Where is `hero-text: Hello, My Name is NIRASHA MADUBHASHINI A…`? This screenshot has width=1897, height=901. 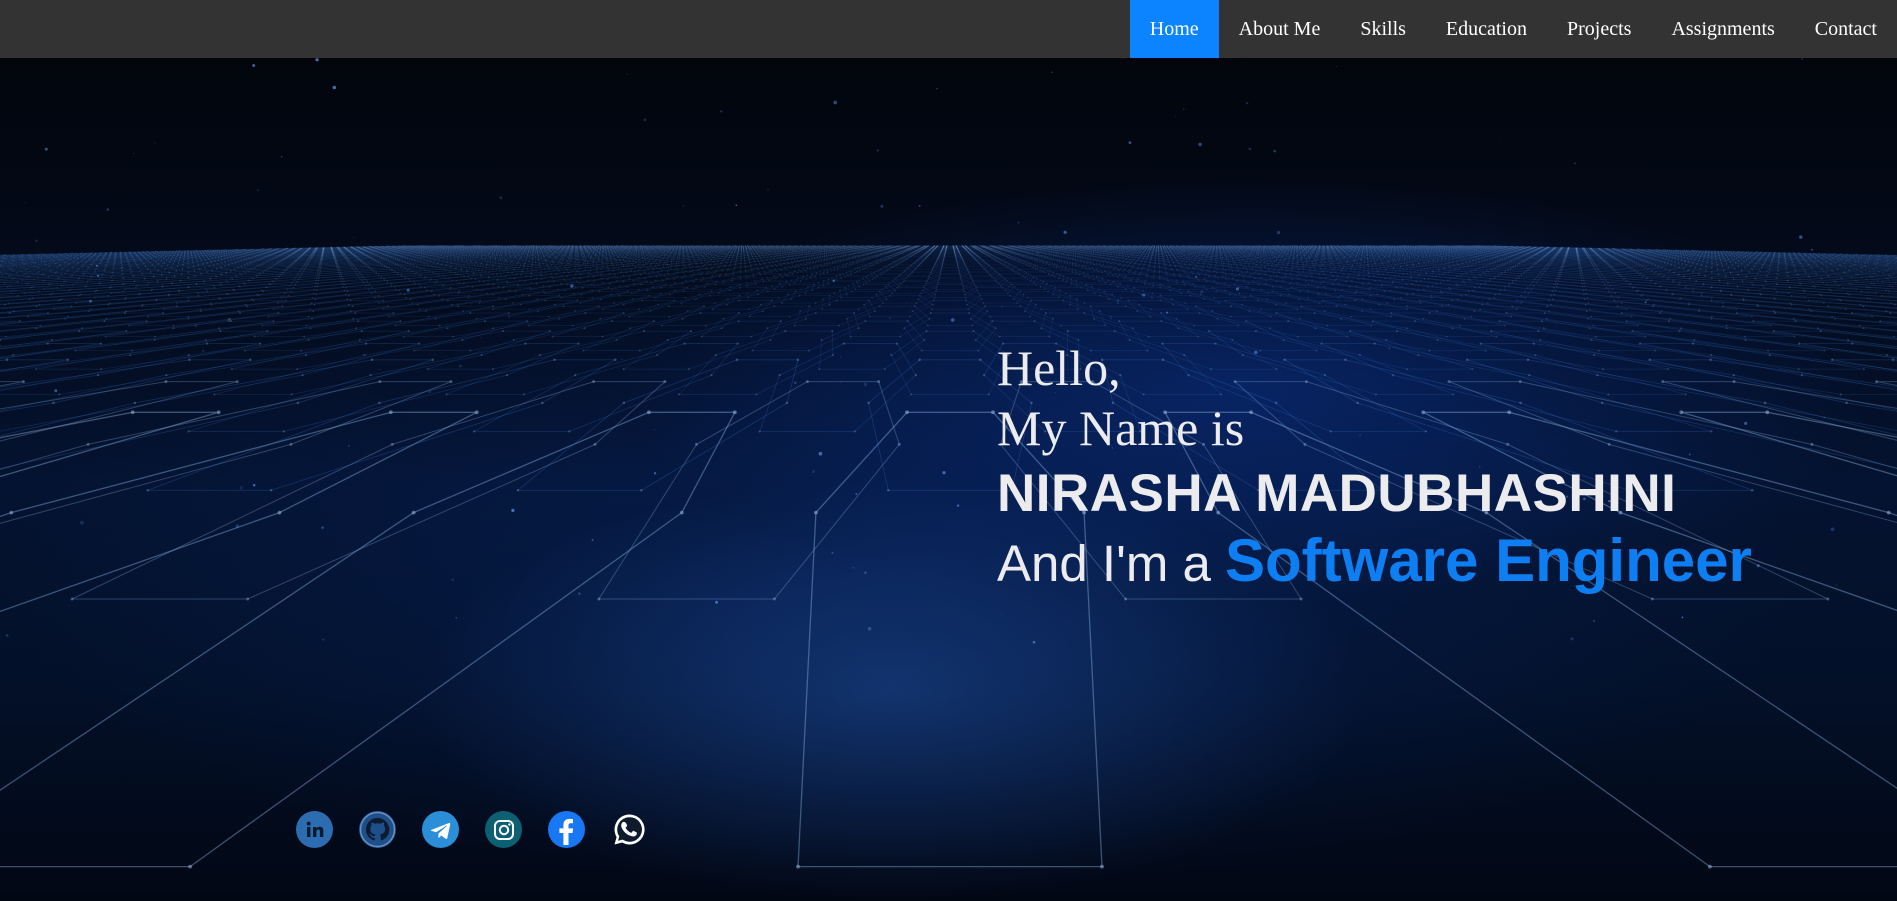
hero-text: Hello, My Name is NIRASHA MADUBHASHINI A… is located at coordinates (1374, 468).